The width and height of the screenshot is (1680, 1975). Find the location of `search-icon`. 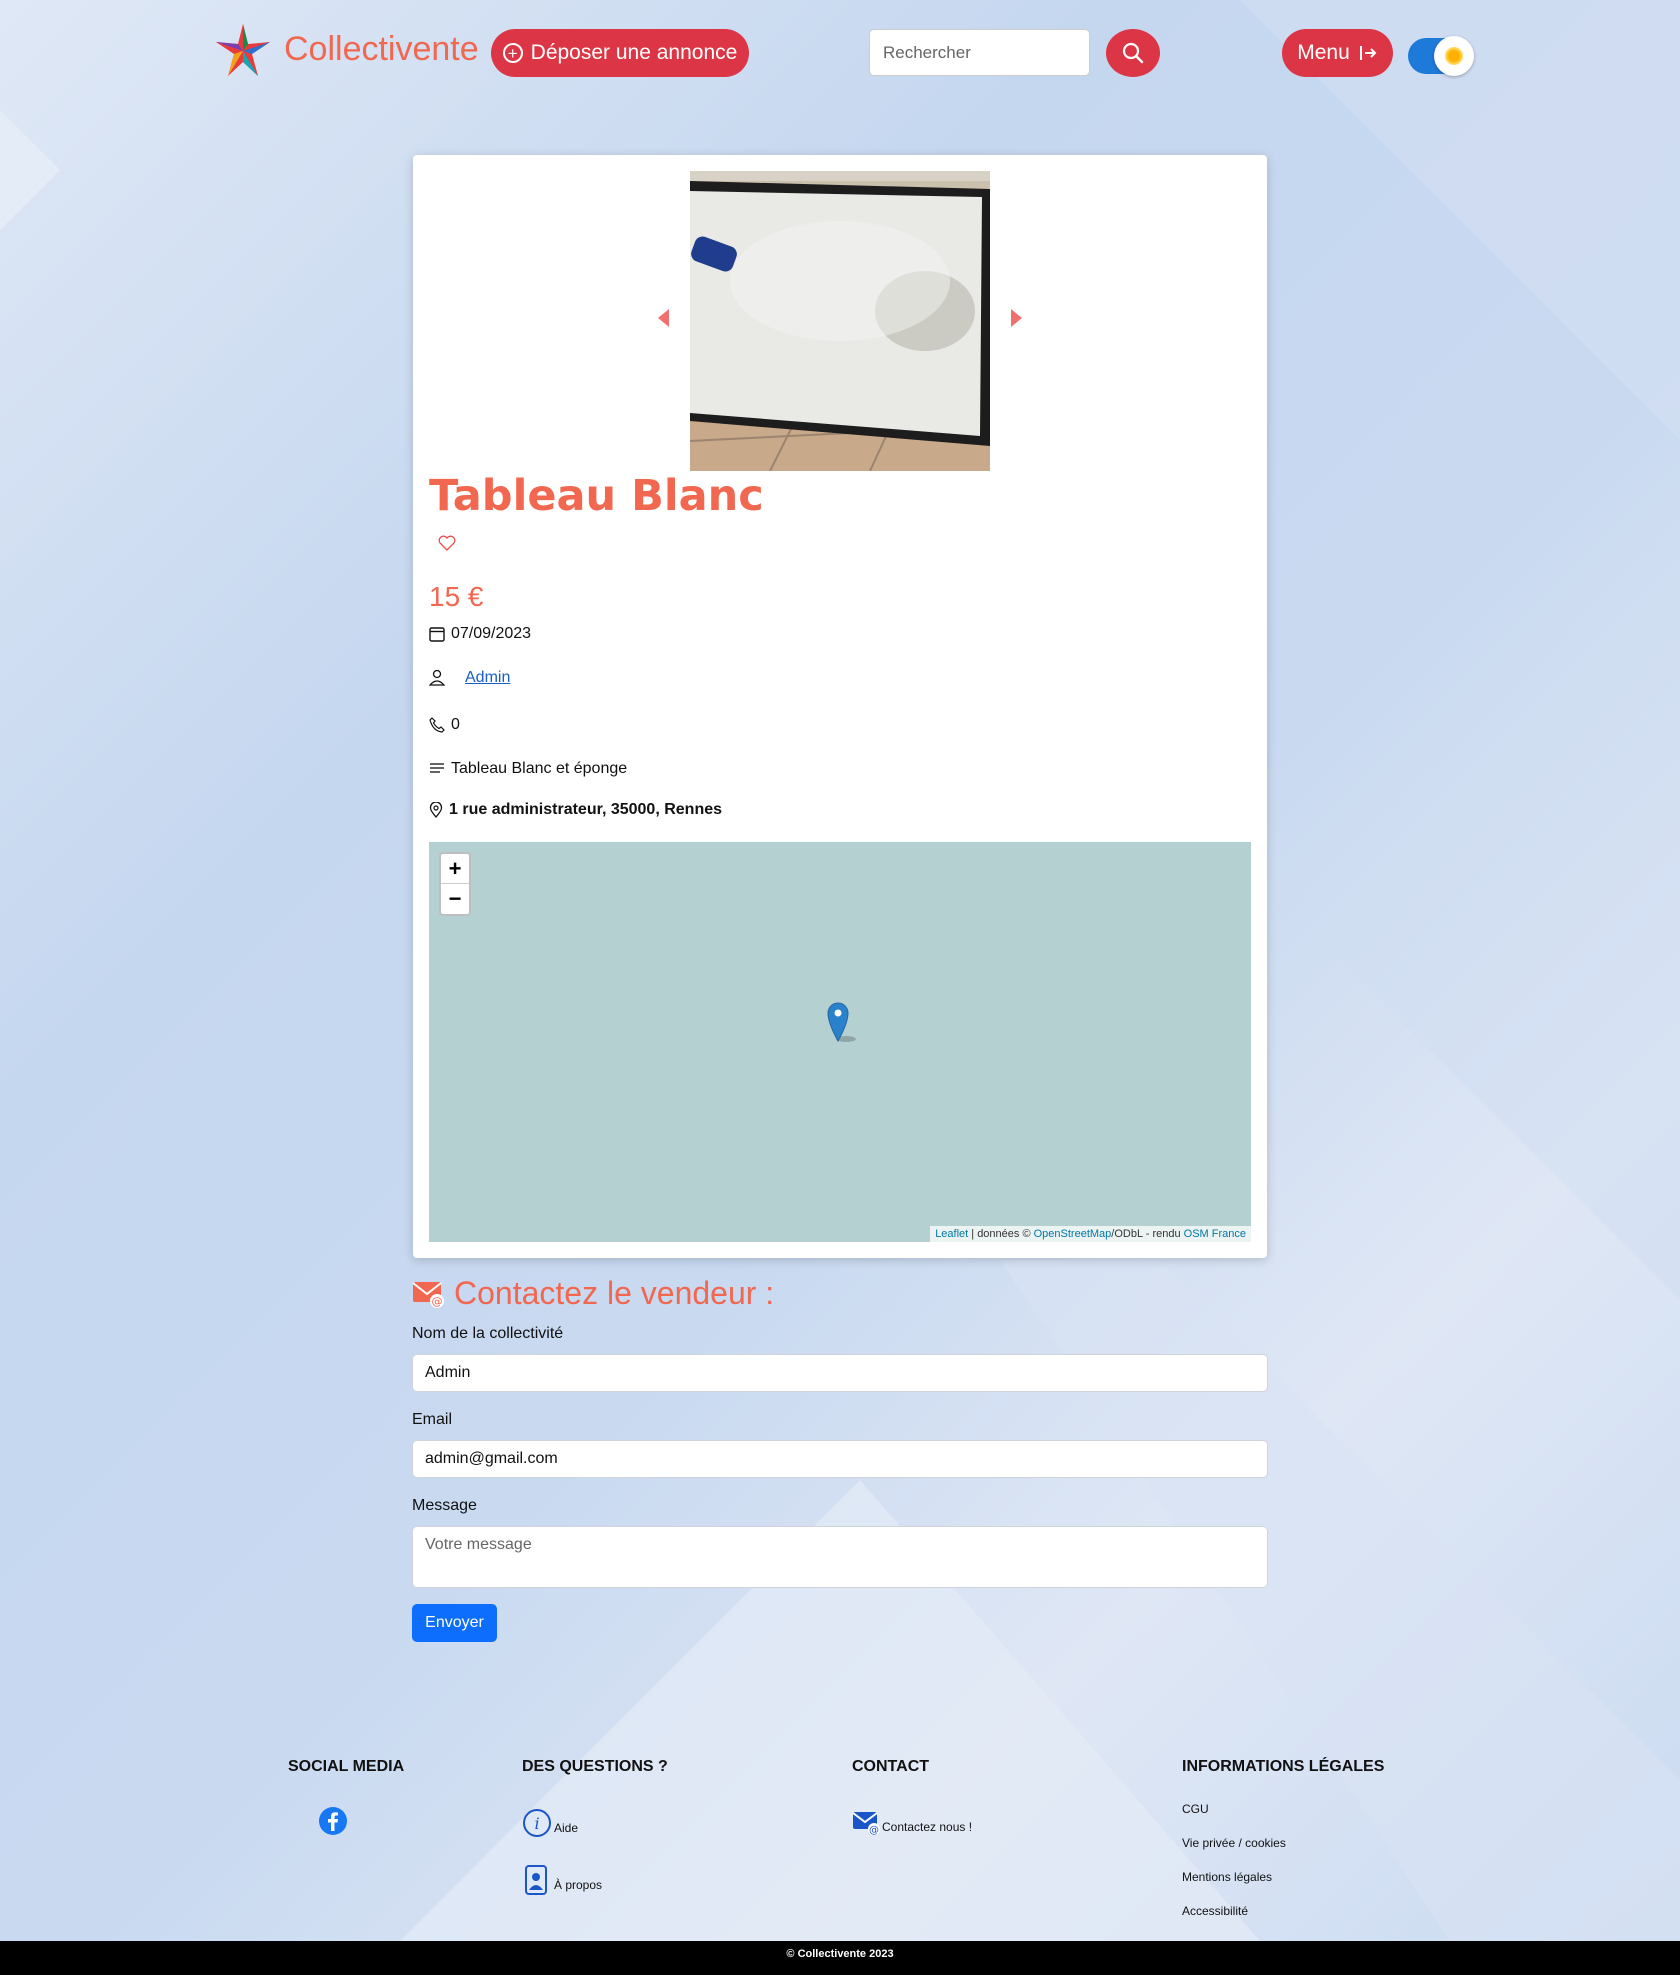

search-icon is located at coordinates (1133, 53).